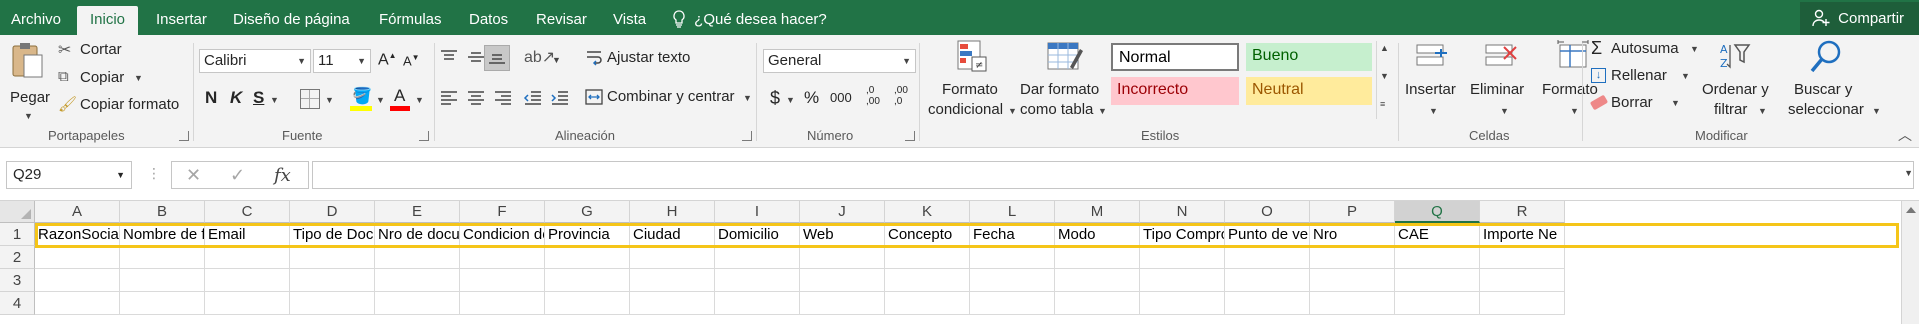 Image resolution: width=1919 pixels, height=324 pixels. What do you see at coordinates (1384, 48) in the screenshot?
I see `gallery-up-icon: ▲` at bounding box center [1384, 48].